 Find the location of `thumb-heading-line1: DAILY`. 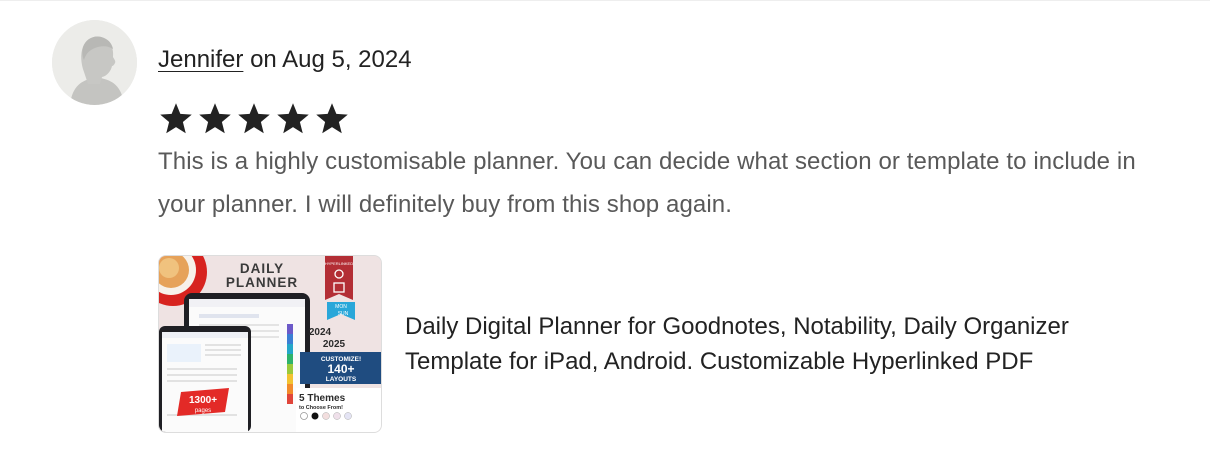

thumb-heading-line1: DAILY is located at coordinates (262, 268).